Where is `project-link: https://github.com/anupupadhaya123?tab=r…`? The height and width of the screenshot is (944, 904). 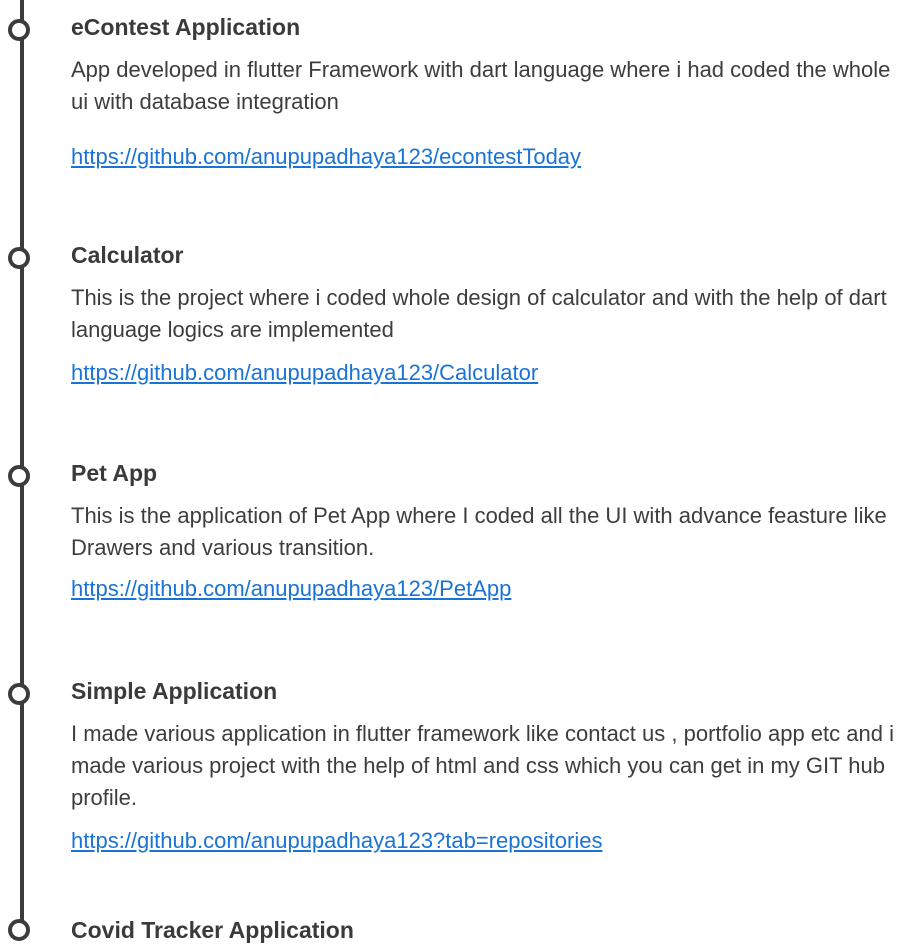
project-link: https://github.com/anupupadhaya123?tab=r… is located at coordinates (336, 841).